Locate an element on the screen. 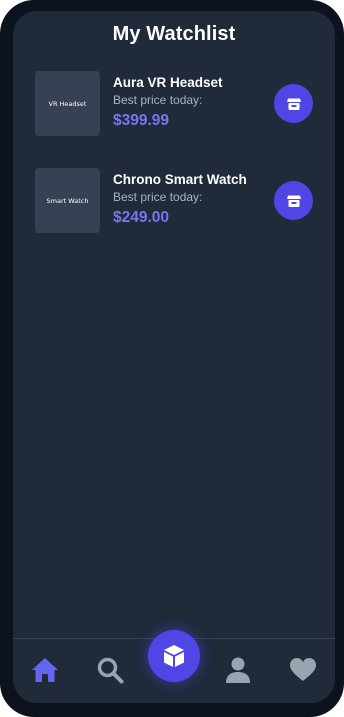  product-thumbnail: Smart Watch is located at coordinates (67, 200).